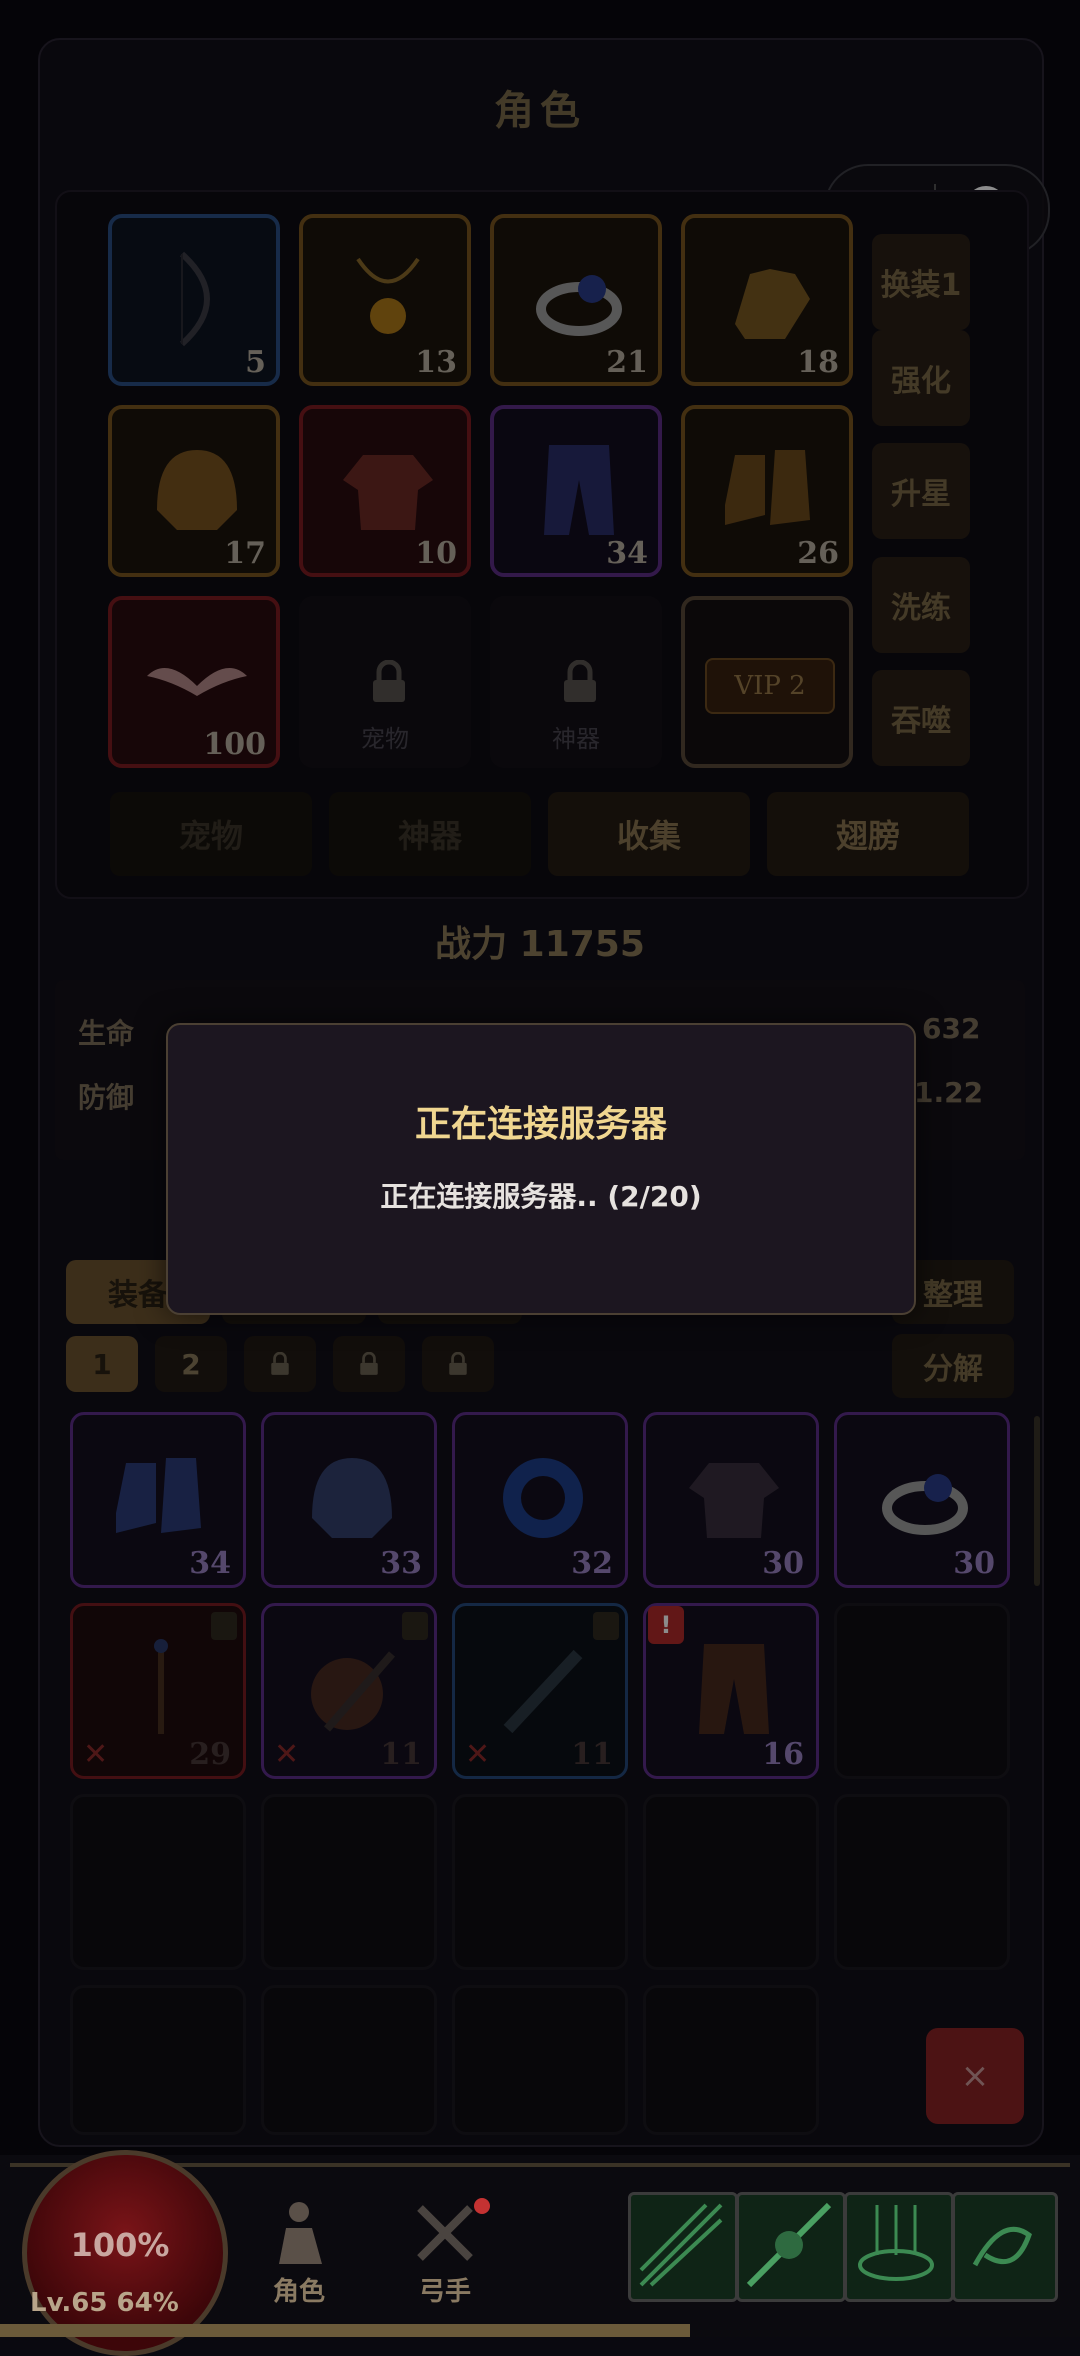  I want to click on crossed-swords-icon, so click(445, 2233).